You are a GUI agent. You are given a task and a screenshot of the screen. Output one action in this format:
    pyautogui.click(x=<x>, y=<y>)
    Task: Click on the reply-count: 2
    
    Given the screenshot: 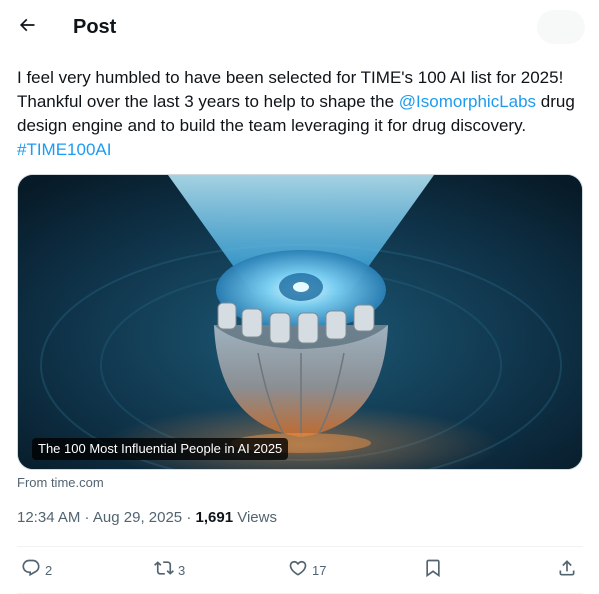 What is the action you would take?
    pyautogui.click(x=49, y=570)
    